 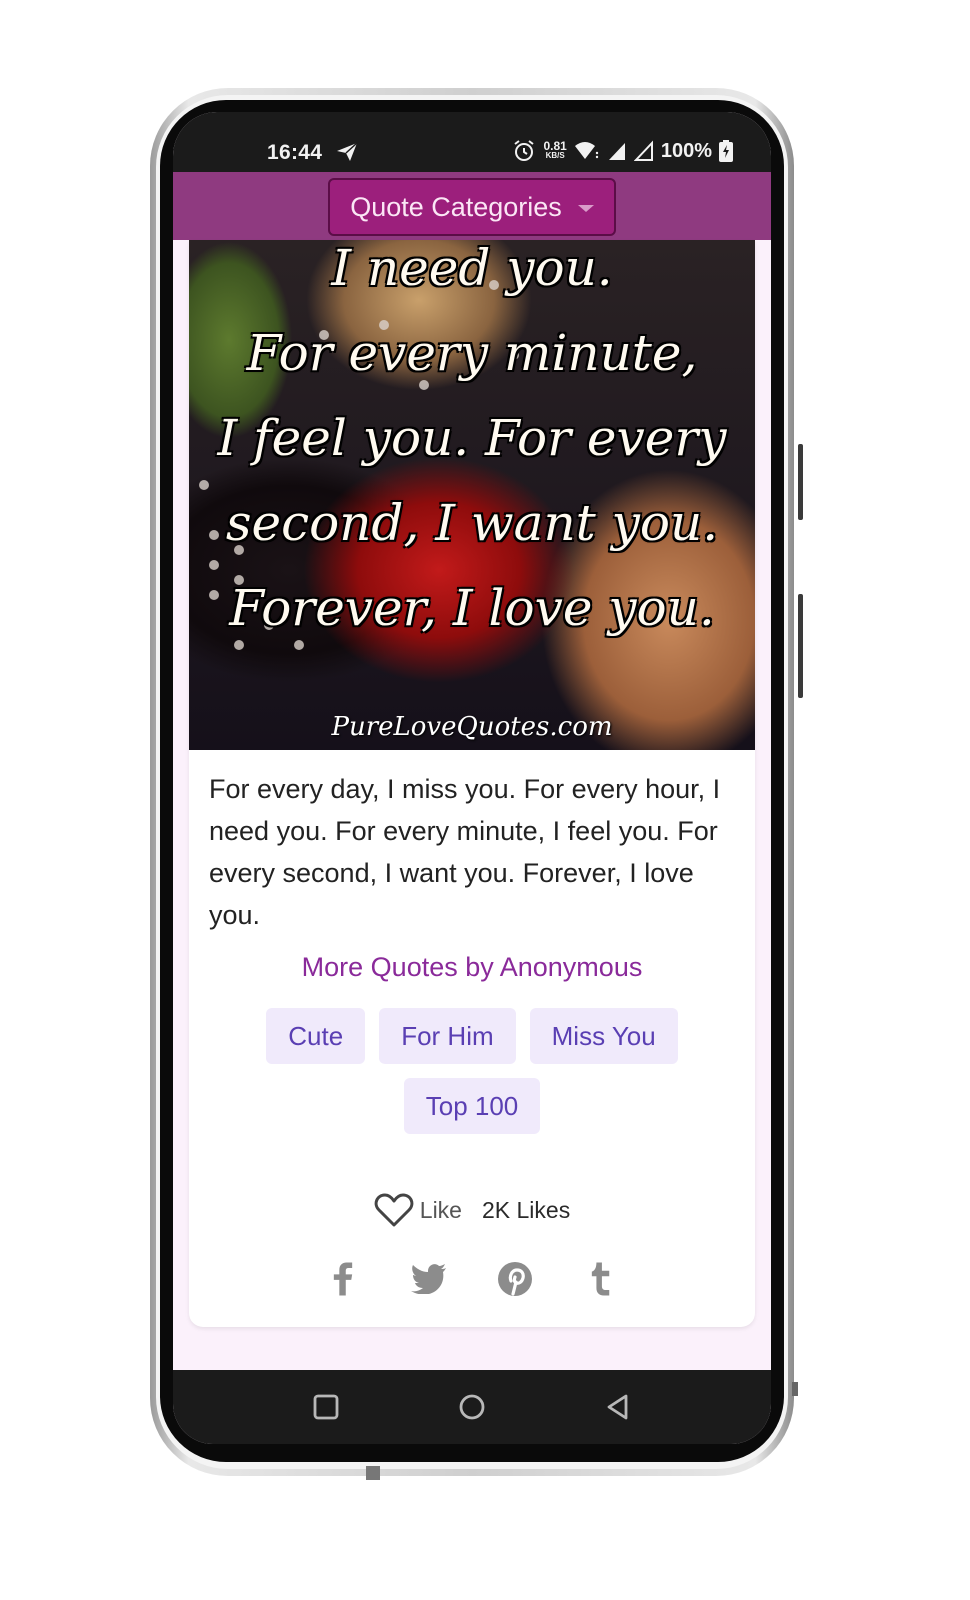 What do you see at coordinates (347, 151) in the screenshot?
I see `telegram-send-icon` at bounding box center [347, 151].